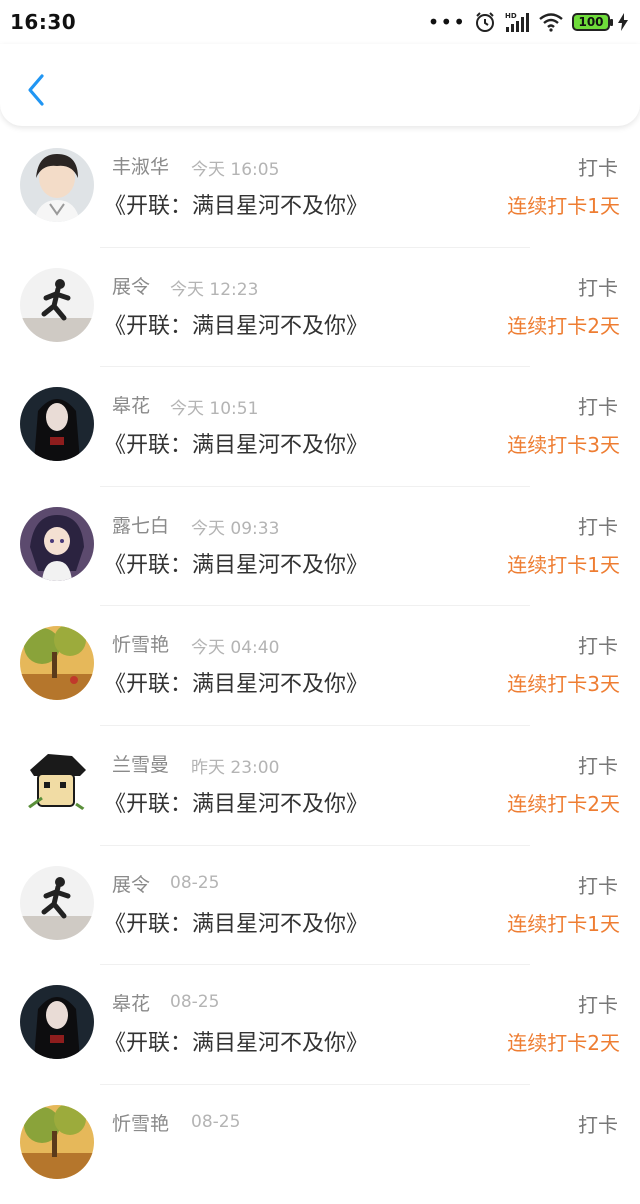  Describe the element at coordinates (141, 525) in the screenshot. I see `user-name: 露七白` at that location.